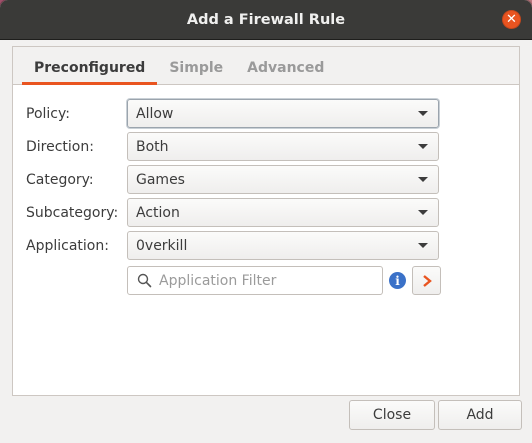 This screenshot has height=443, width=532. What do you see at coordinates (480, 415) in the screenshot?
I see `add-button: Add` at bounding box center [480, 415].